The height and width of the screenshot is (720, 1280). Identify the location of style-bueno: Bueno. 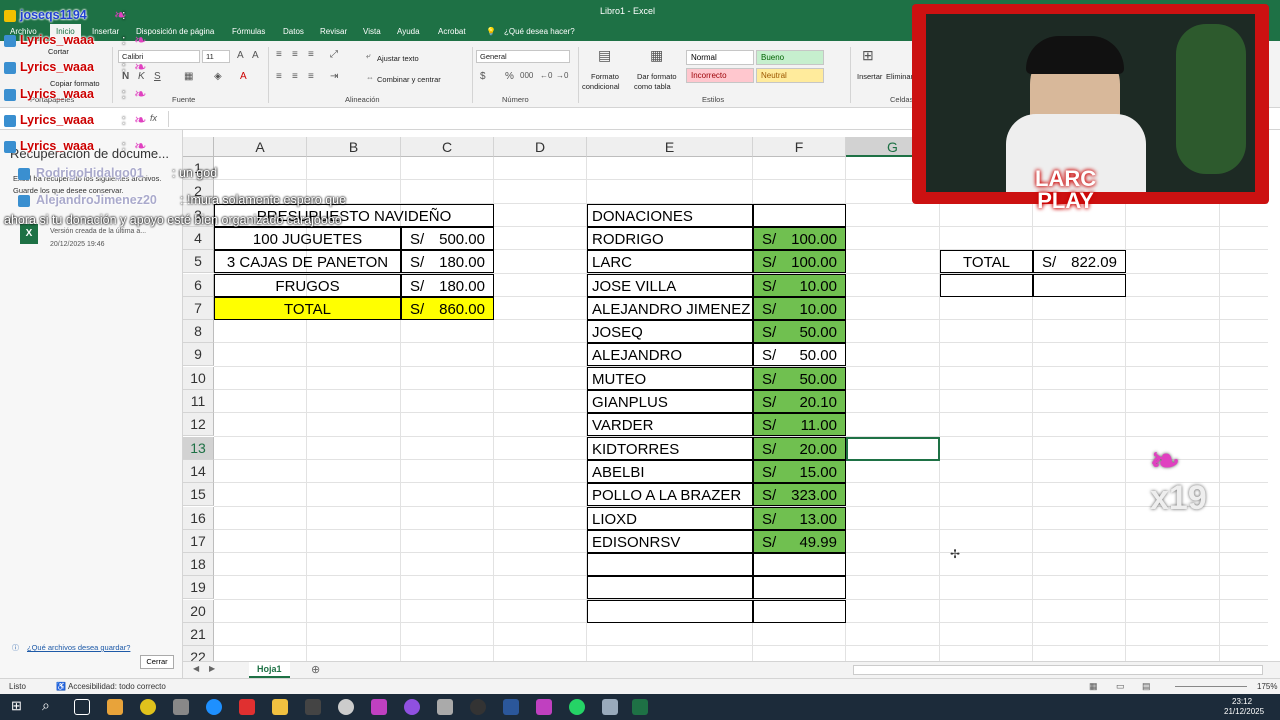
(790, 57).